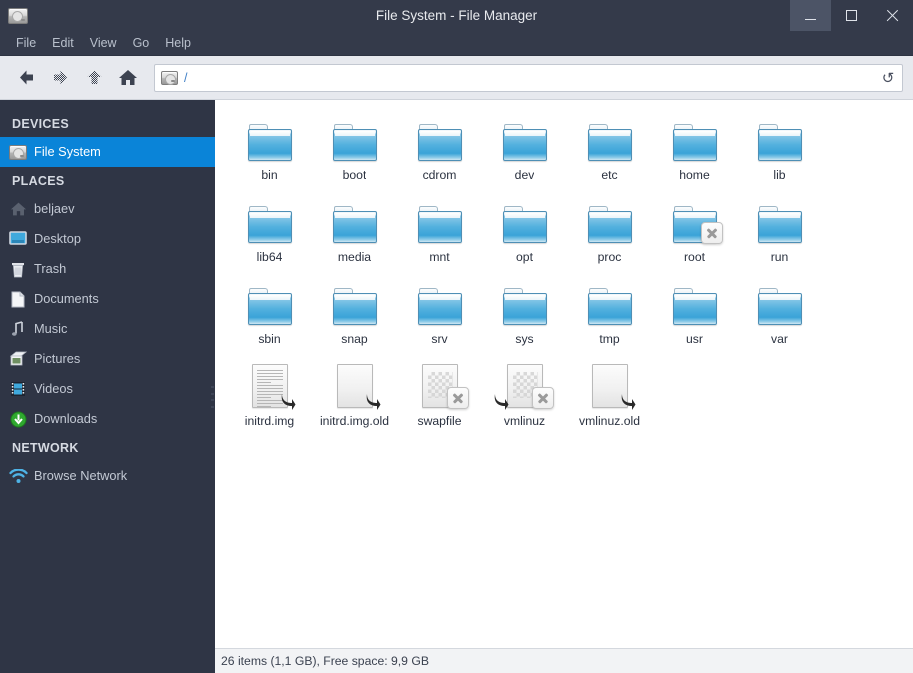  Describe the element at coordinates (439, 399) in the screenshot. I see `file-item: swapfile` at that location.